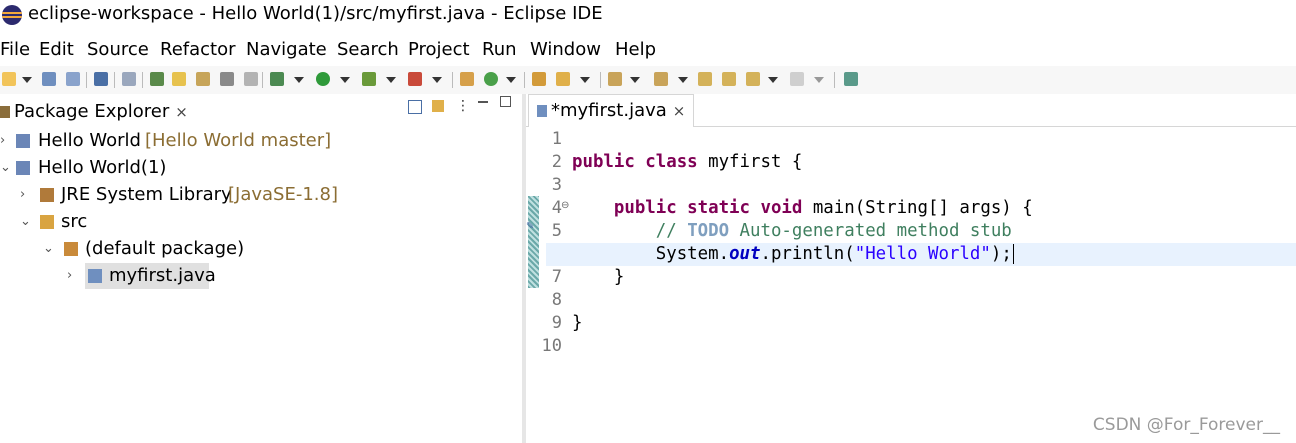 Image resolution: width=1296 pixels, height=443 pixels. Describe the element at coordinates (179, 79) in the screenshot. I see `highlight-occurrences-icon` at that location.